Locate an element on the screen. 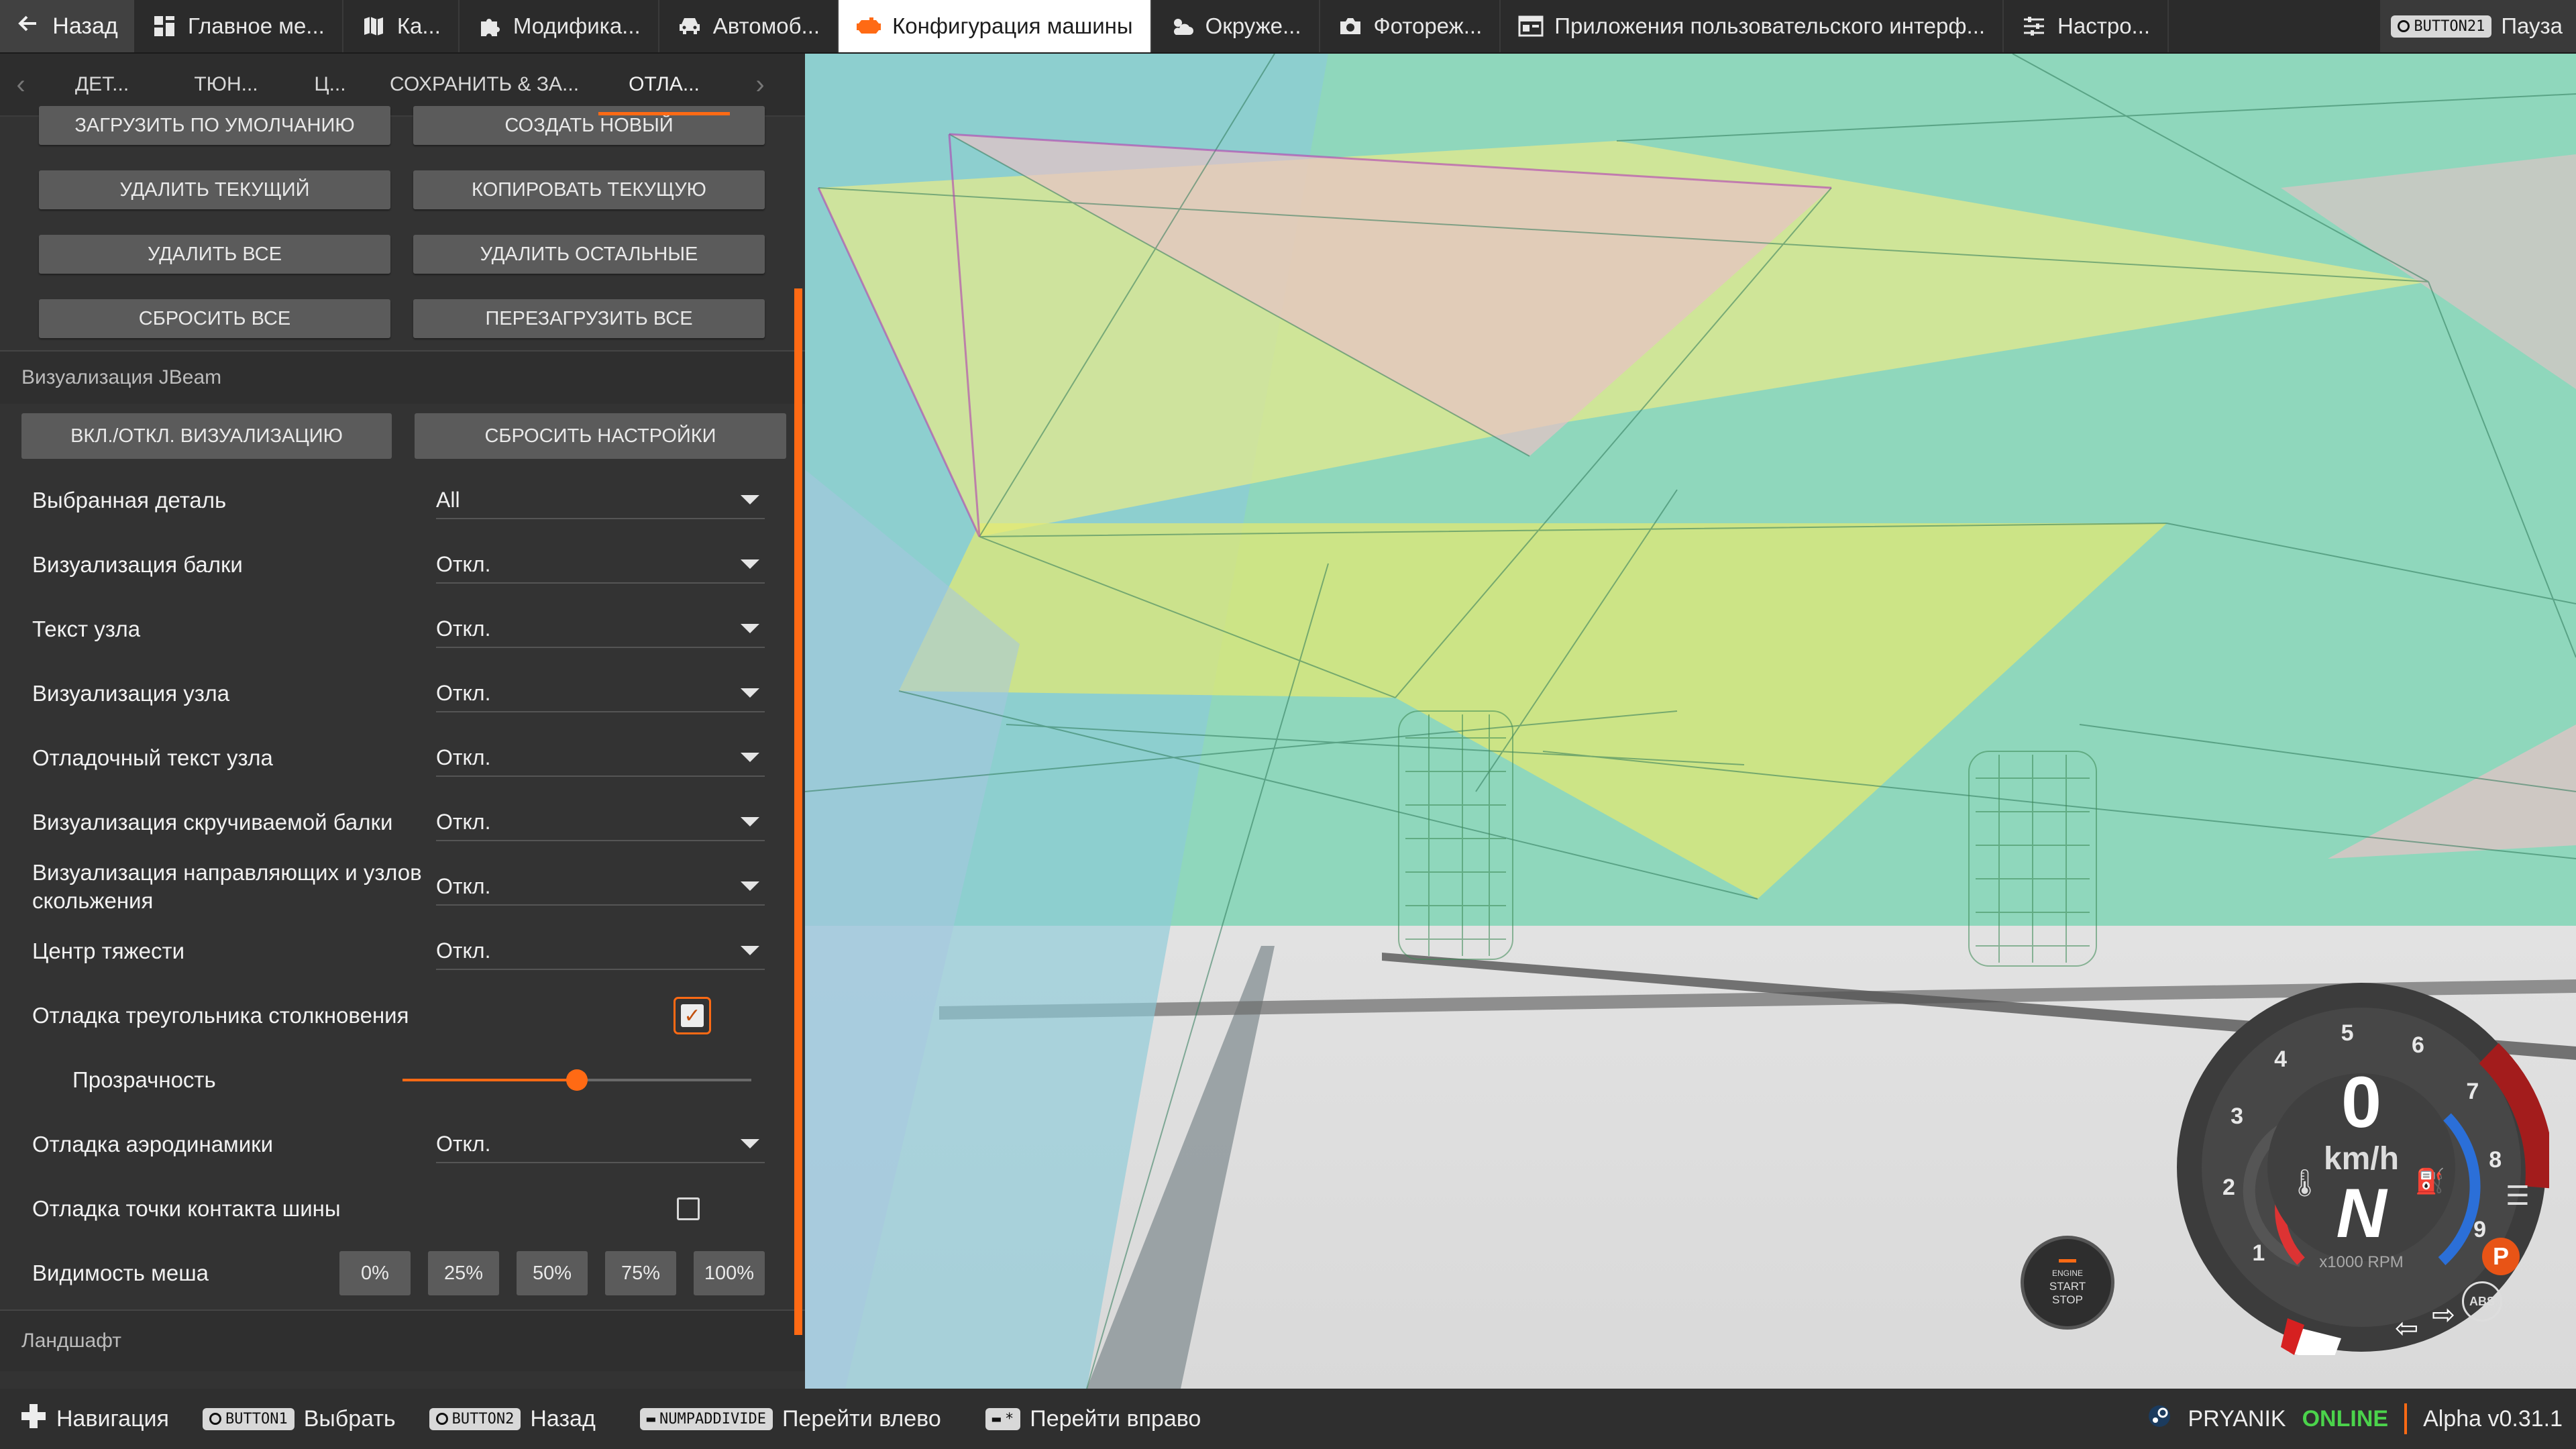  steam-icon is located at coordinates (2159, 1419).